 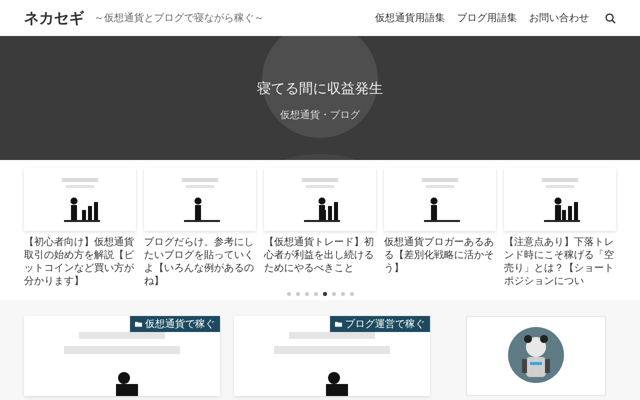 I want to click on article-card: ブログ運営で稼ぐ, so click(x=332, y=356).